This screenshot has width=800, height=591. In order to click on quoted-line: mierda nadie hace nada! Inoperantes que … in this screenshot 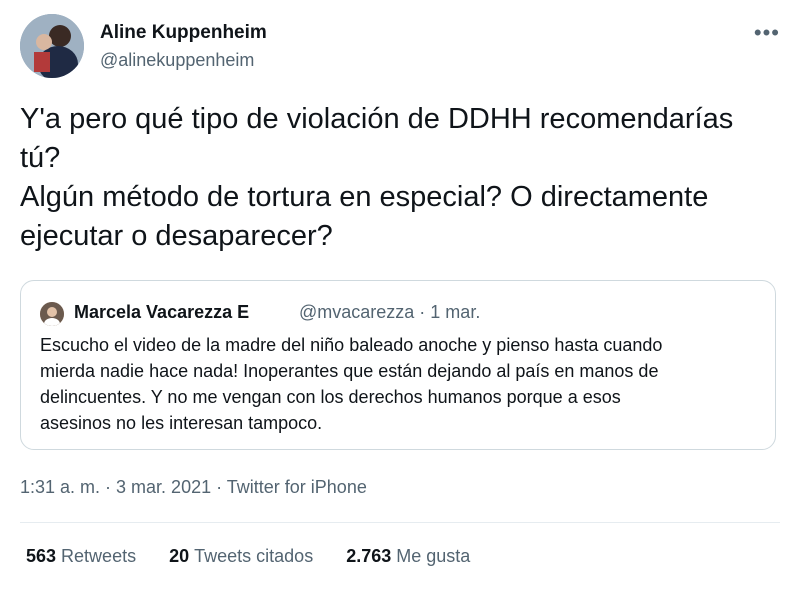, I will do `click(349, 371)`.